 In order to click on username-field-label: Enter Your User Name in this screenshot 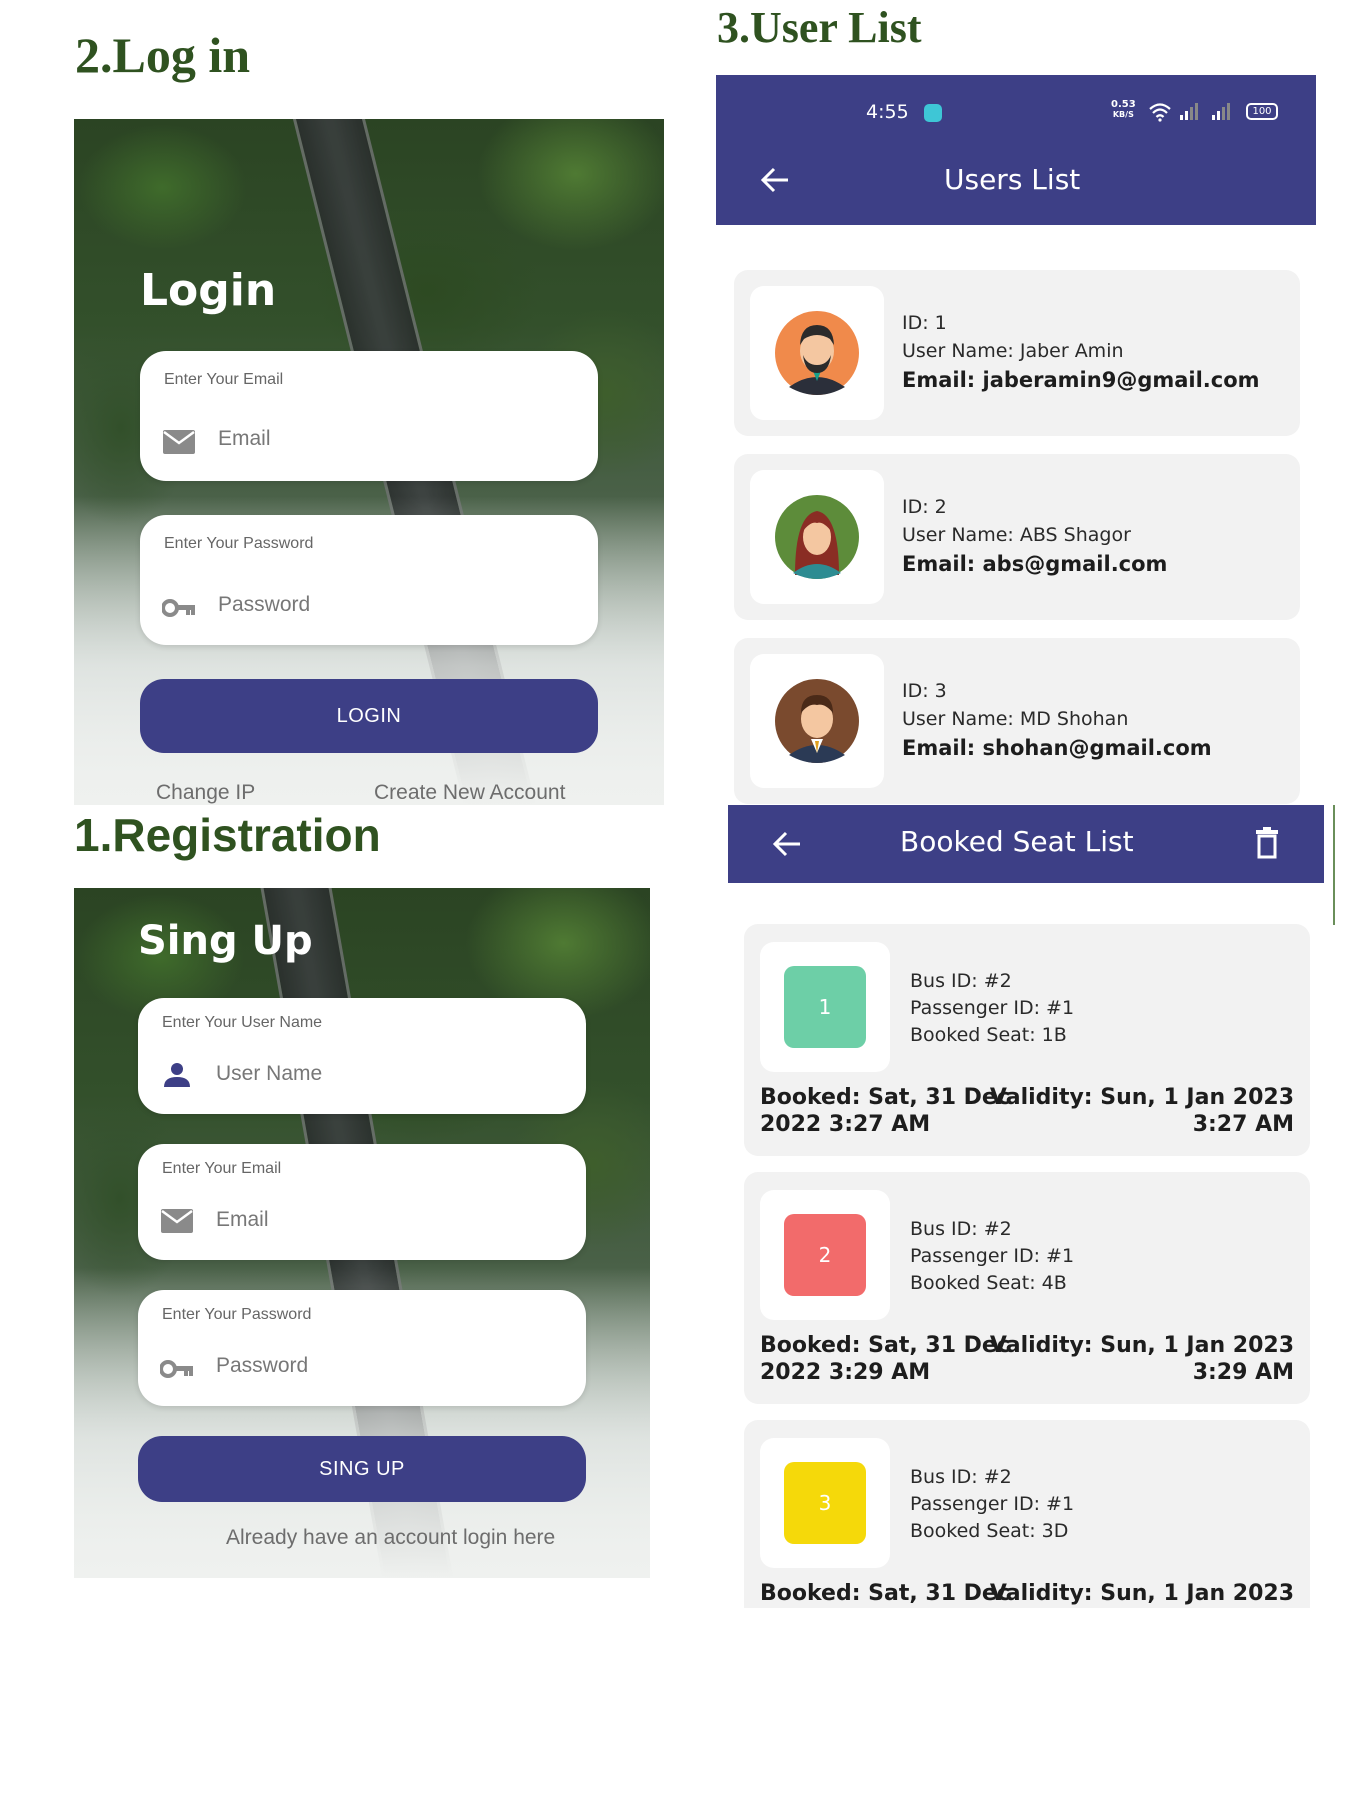, I will do `click(242, 1022)`.